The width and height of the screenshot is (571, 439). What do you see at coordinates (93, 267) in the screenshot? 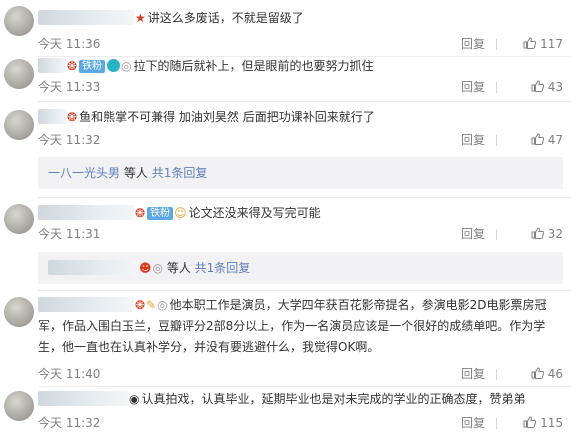
I see `sub-reply-user-blurred` at bounding box center [93, 267].